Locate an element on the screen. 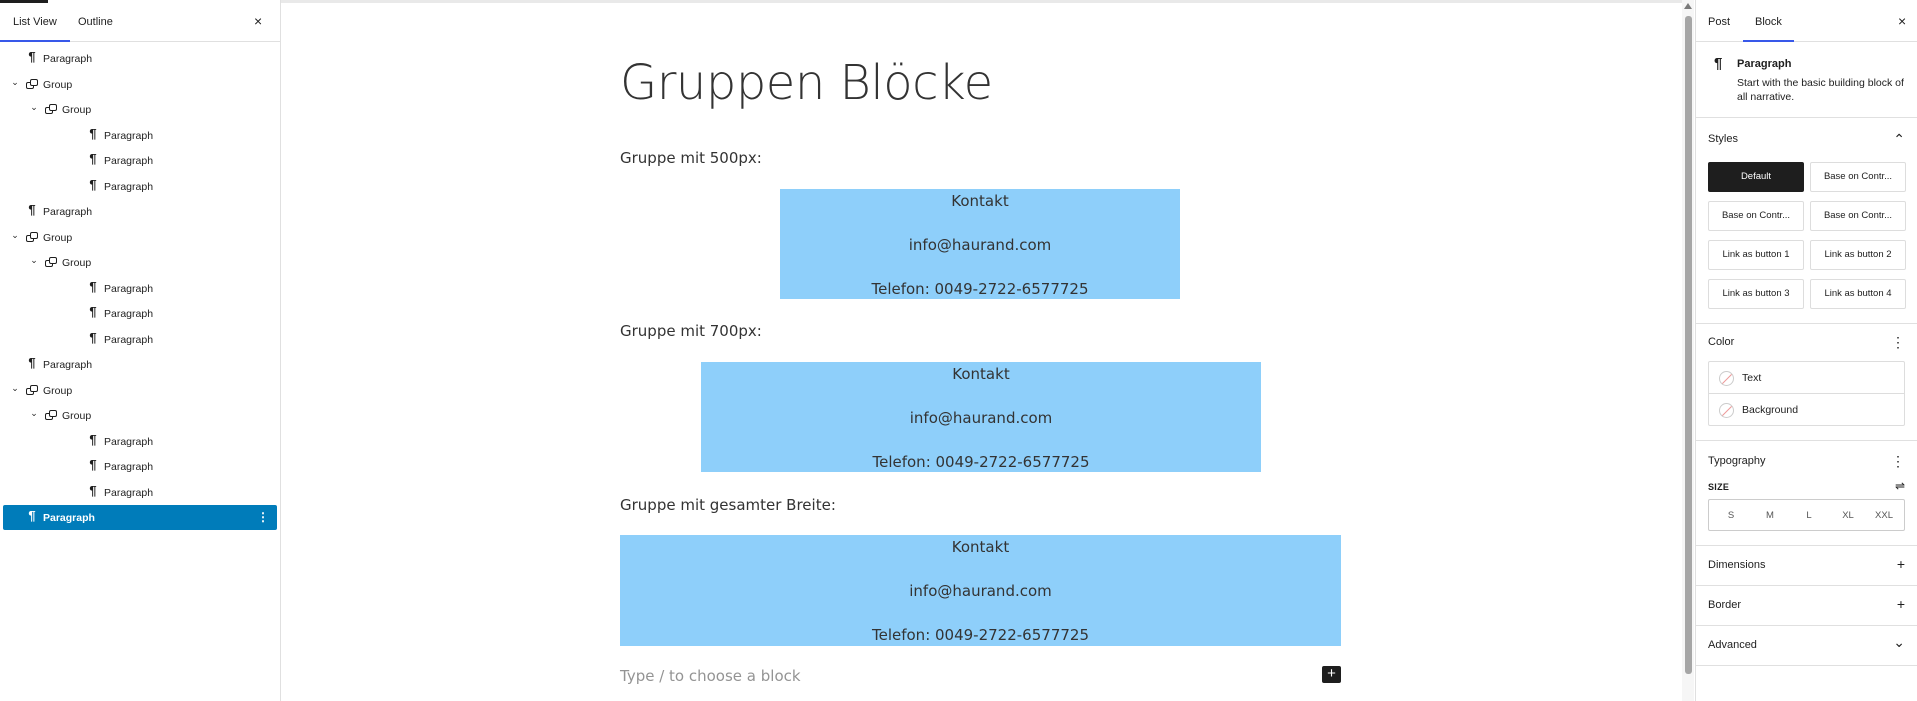 This screenshot has width=1917, height=701. paragraph-group-full: Gruppe mit gesamter Breite: is located at coordinates (728, 505).